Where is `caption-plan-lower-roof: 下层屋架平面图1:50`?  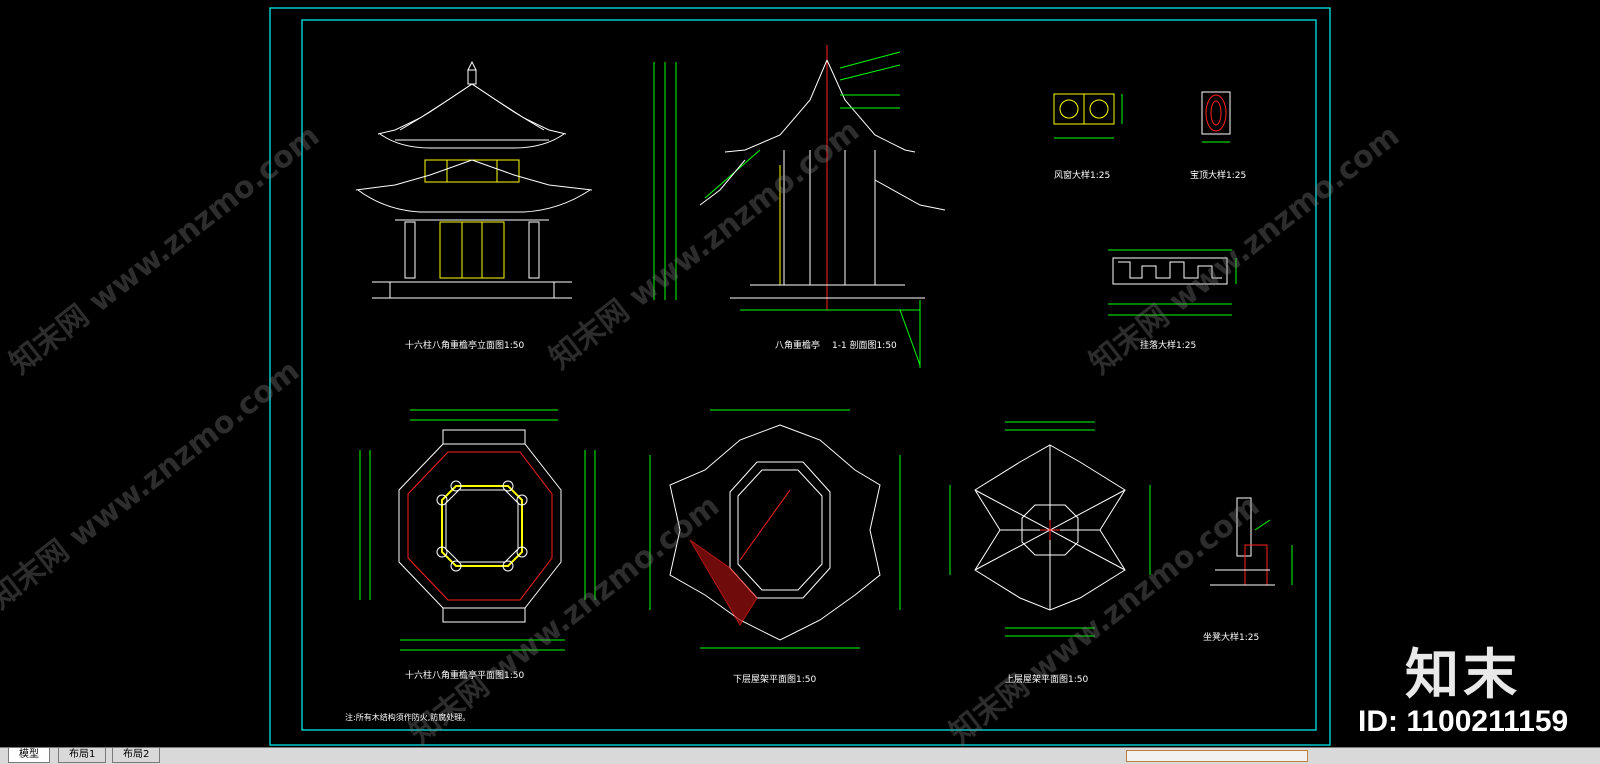
caption-plan-lower-roof: 下层屋架平面图1:50 is located at coordinates (775, 680).